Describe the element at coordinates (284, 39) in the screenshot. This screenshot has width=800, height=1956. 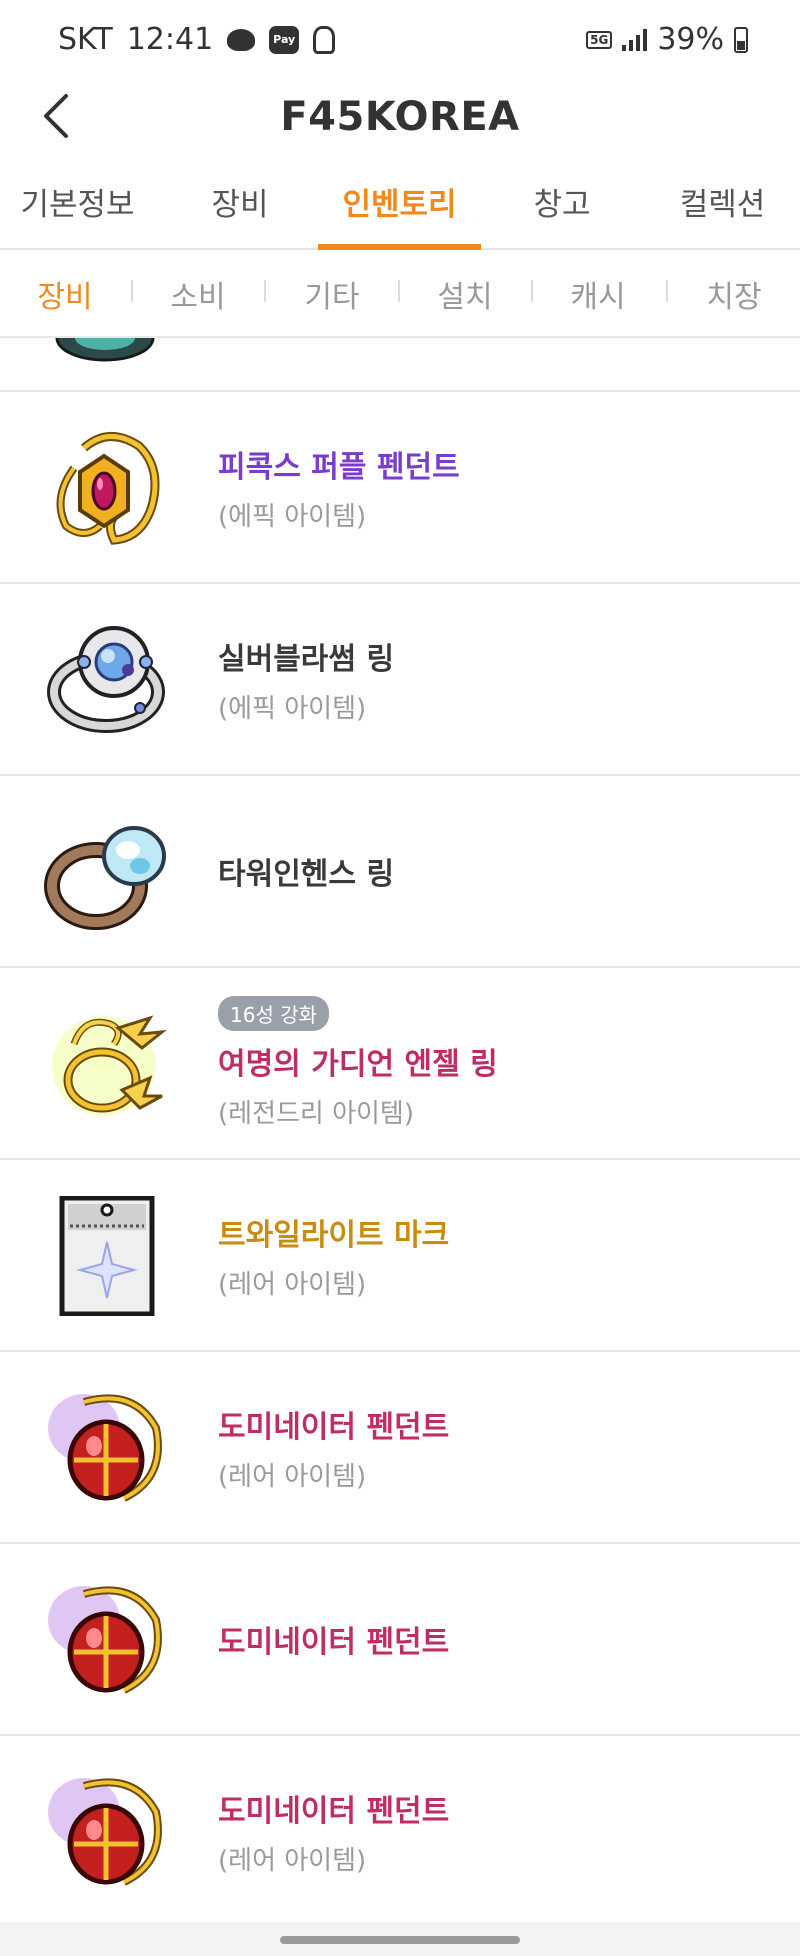
I see `pay-icon: Pay` at that location.